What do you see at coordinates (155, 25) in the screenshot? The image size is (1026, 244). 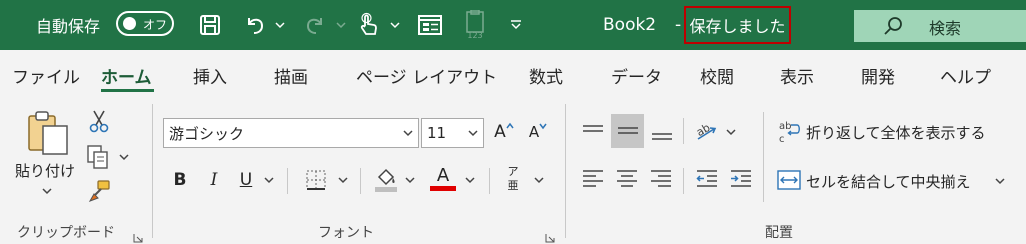 I see `autosave-state: オフ` at bounding box center [155, 25].